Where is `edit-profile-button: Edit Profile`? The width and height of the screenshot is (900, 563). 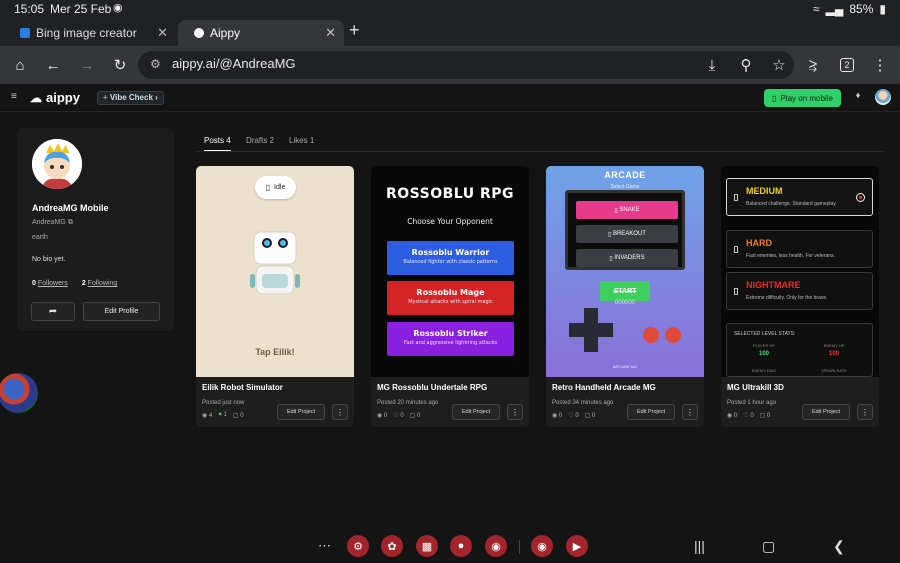 edit-profile-button: Edit Profile is located at coordinates (121, 311).